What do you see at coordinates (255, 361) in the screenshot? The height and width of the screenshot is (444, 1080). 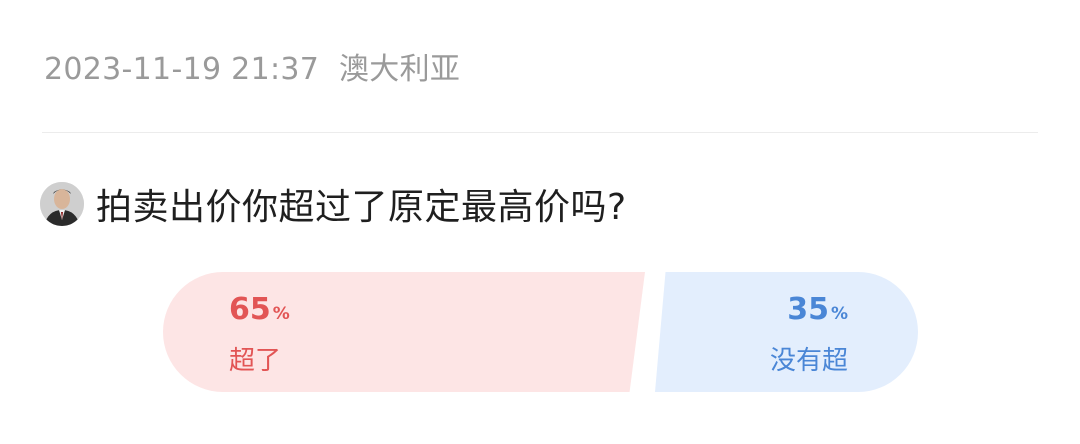 I see `poll-option-yes-label: 超了` at bounding box center [255, 361].